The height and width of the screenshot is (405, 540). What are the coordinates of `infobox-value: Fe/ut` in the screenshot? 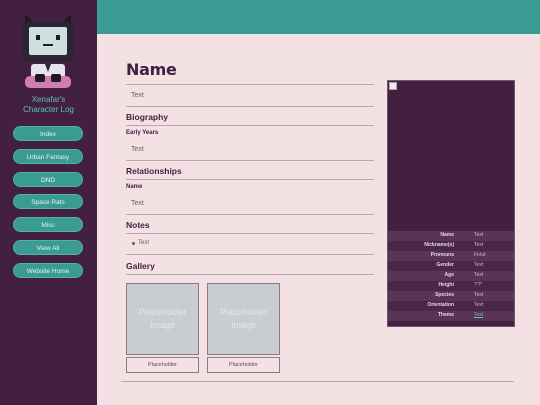 It's located at (480, 255).